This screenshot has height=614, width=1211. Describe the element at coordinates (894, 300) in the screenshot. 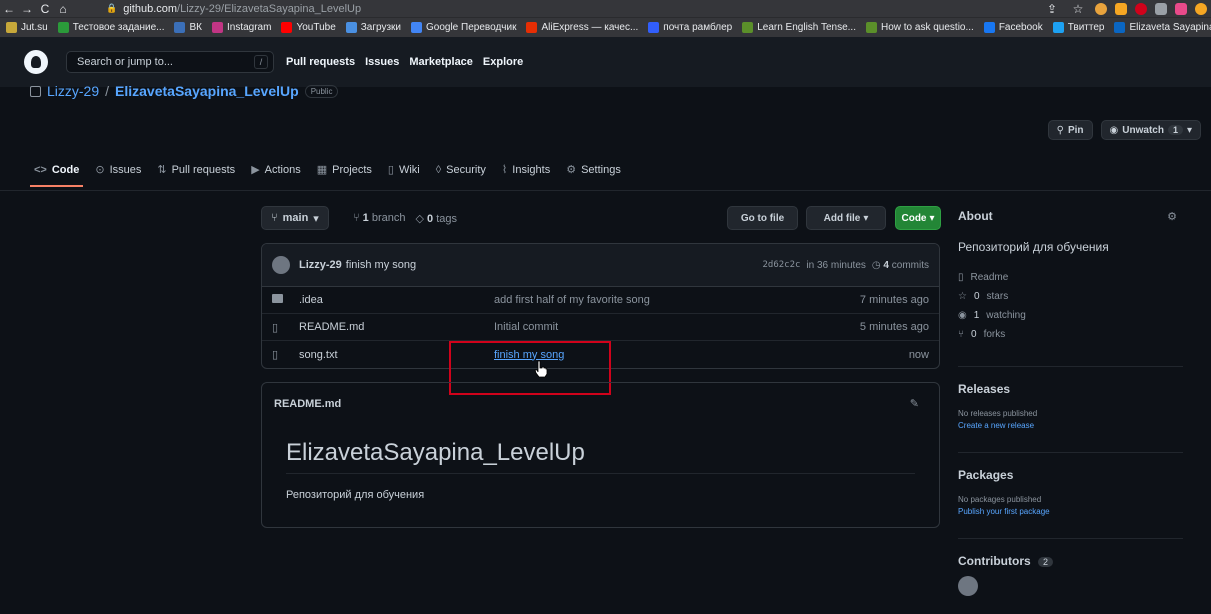

I see `file-commit-time: 7 minutes ago` at that location.